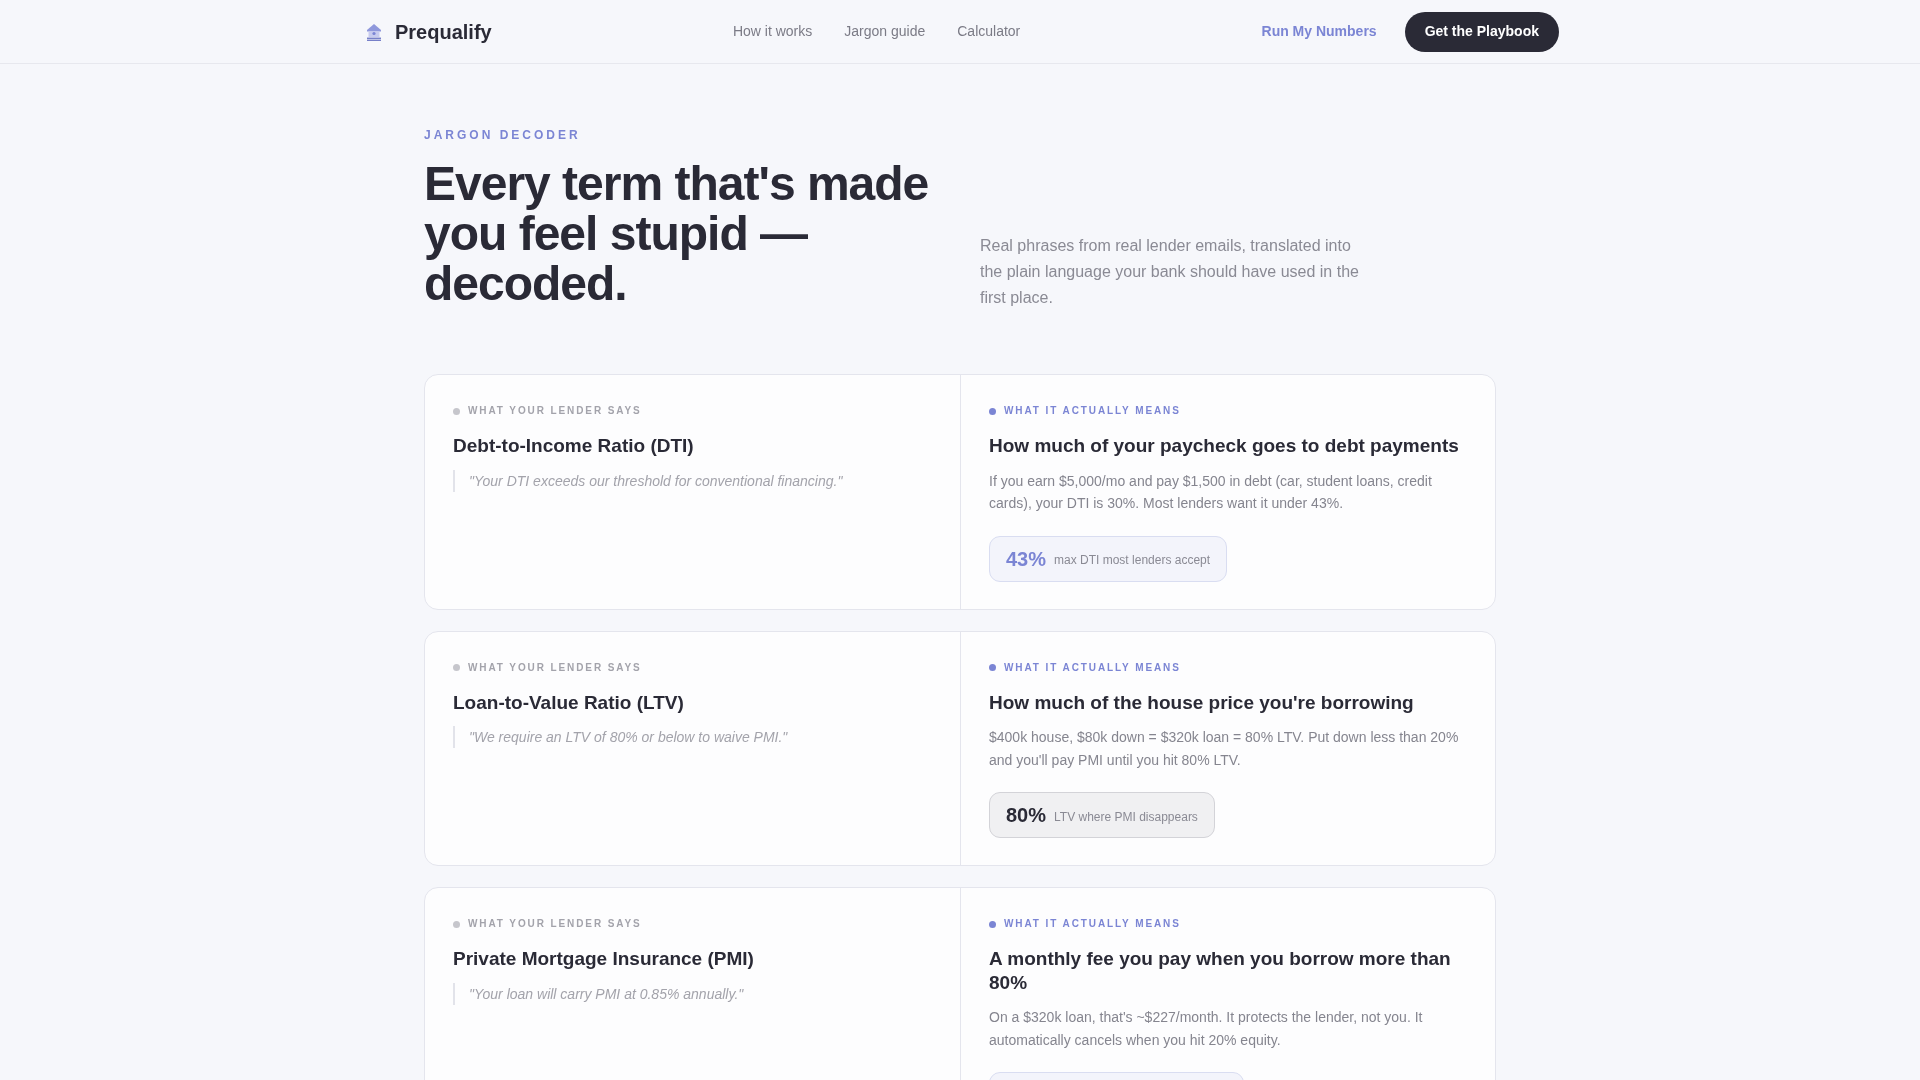 The width and height of the screenshot is (1920, 1080). I want to click on term-name: Loan-to-Value Ratio (LTV), so click(569, 702).